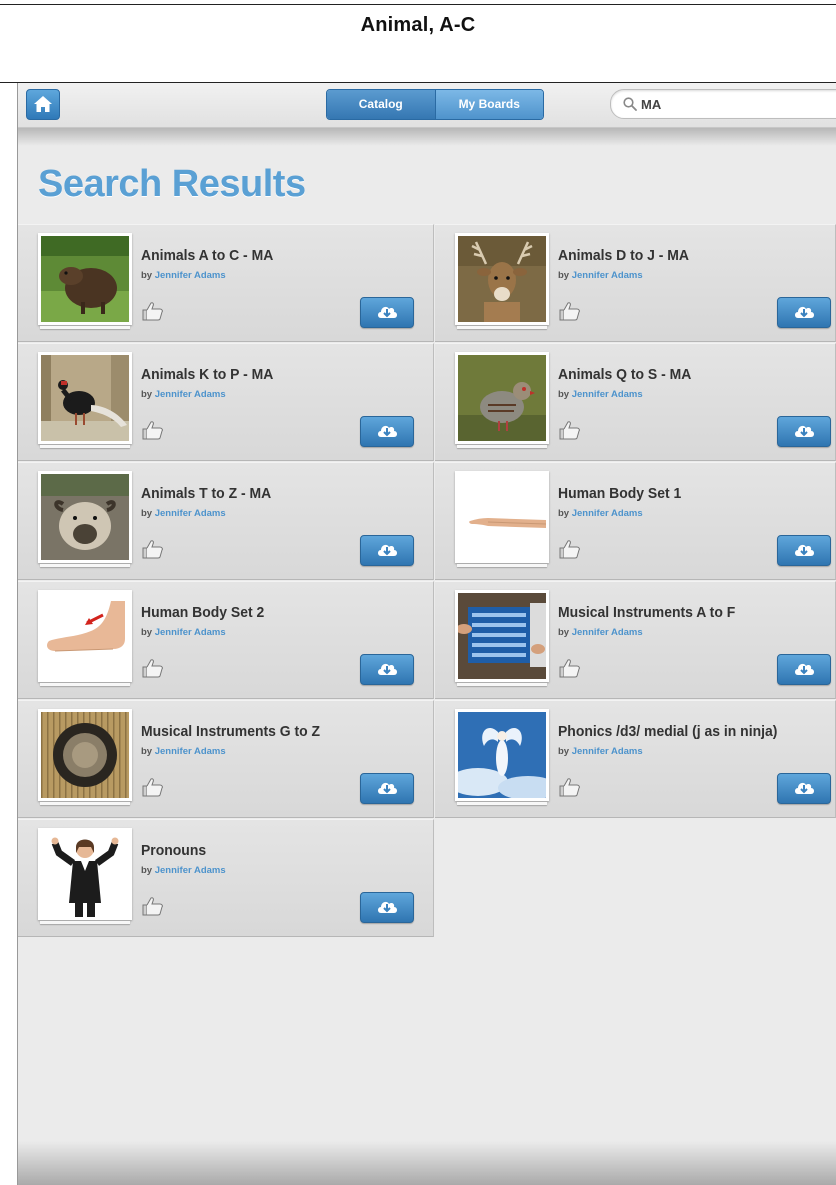 The image size is (836, 1185). I want to click on result-card-animals-k-to-p: Animals K to P - MA by Jennifer Adams, so click(226, 402).